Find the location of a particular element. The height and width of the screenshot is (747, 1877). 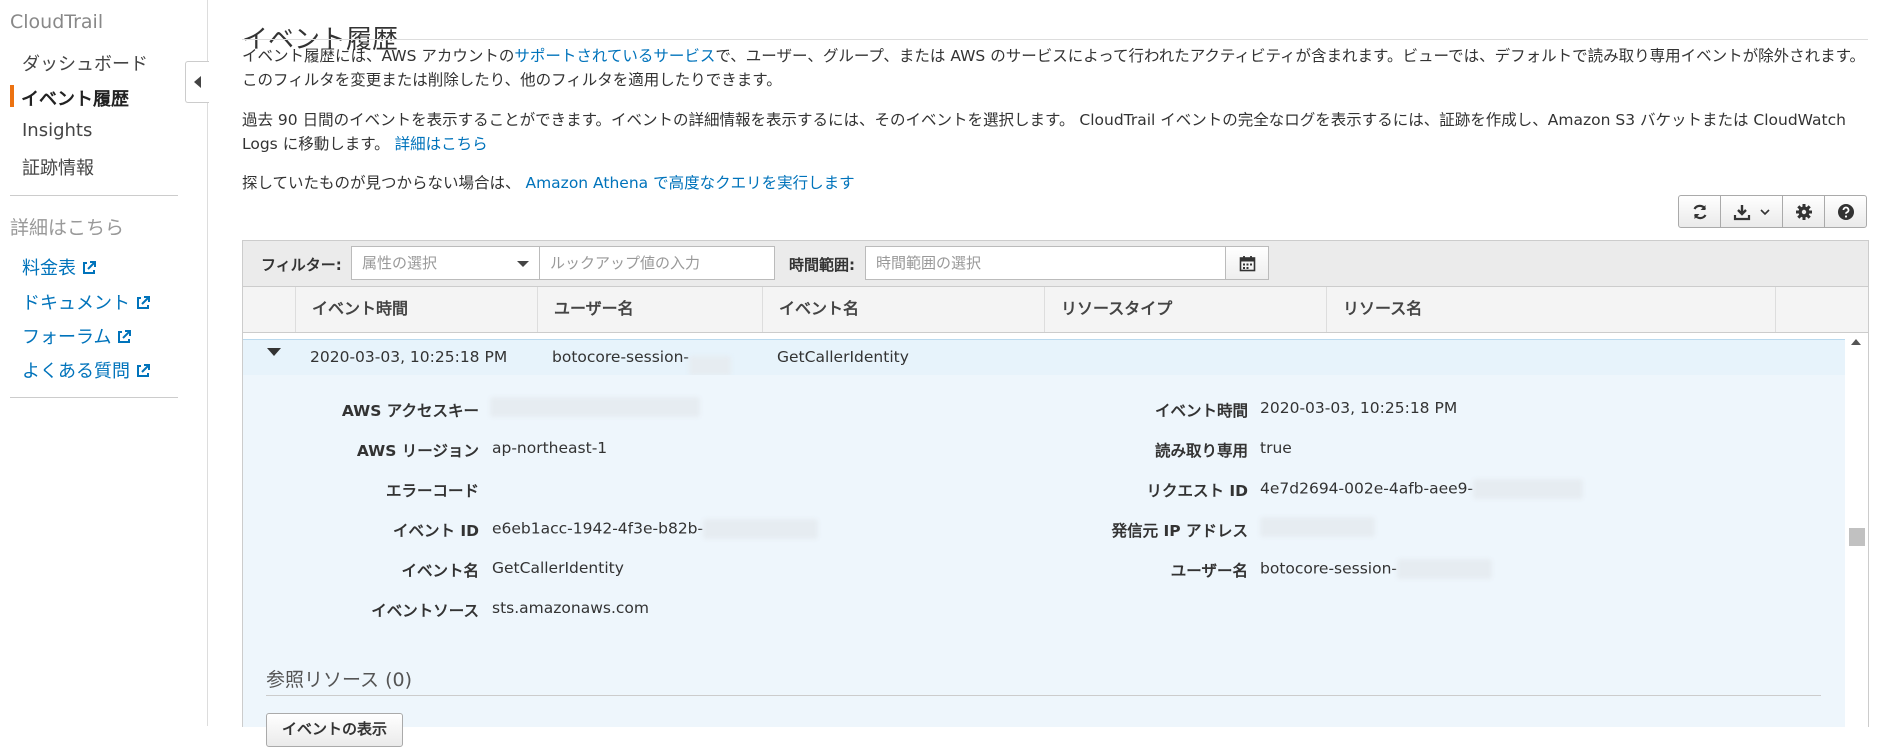

detail-value-request-id: 4e7d2694-002e-4afb-aee9- is located at coordinates (1422, 489).